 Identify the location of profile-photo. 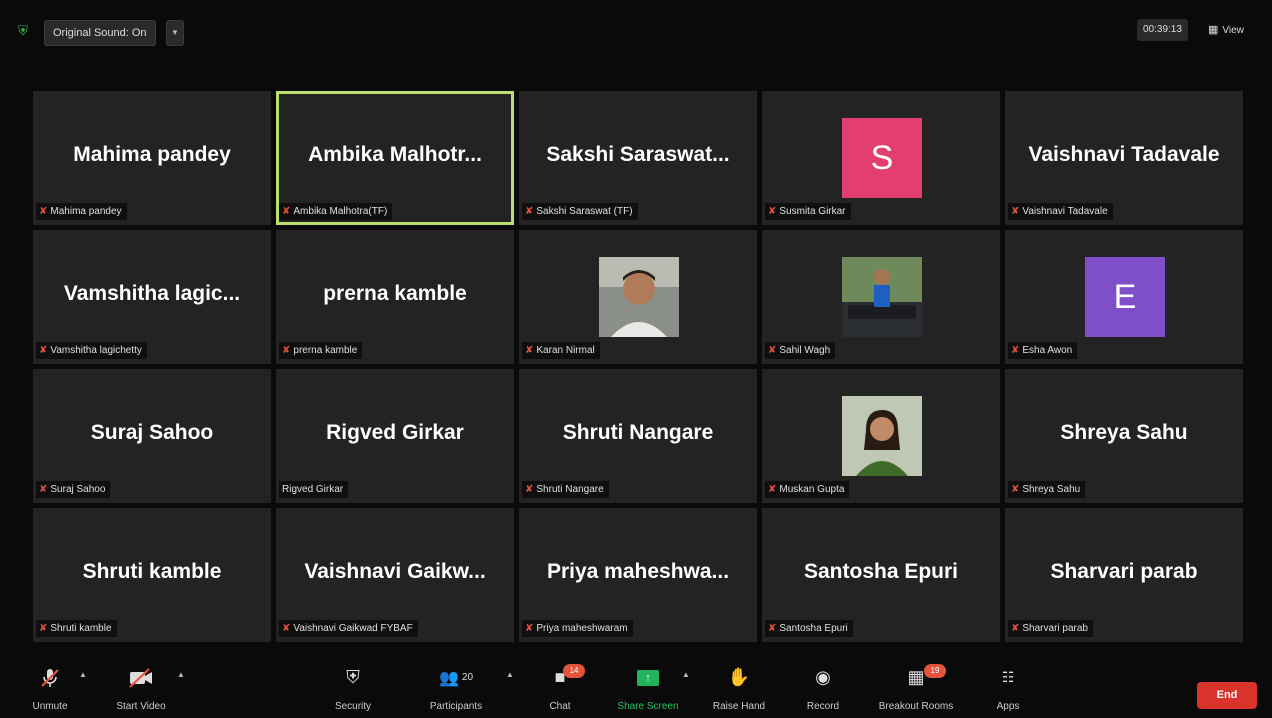
(639, 297).